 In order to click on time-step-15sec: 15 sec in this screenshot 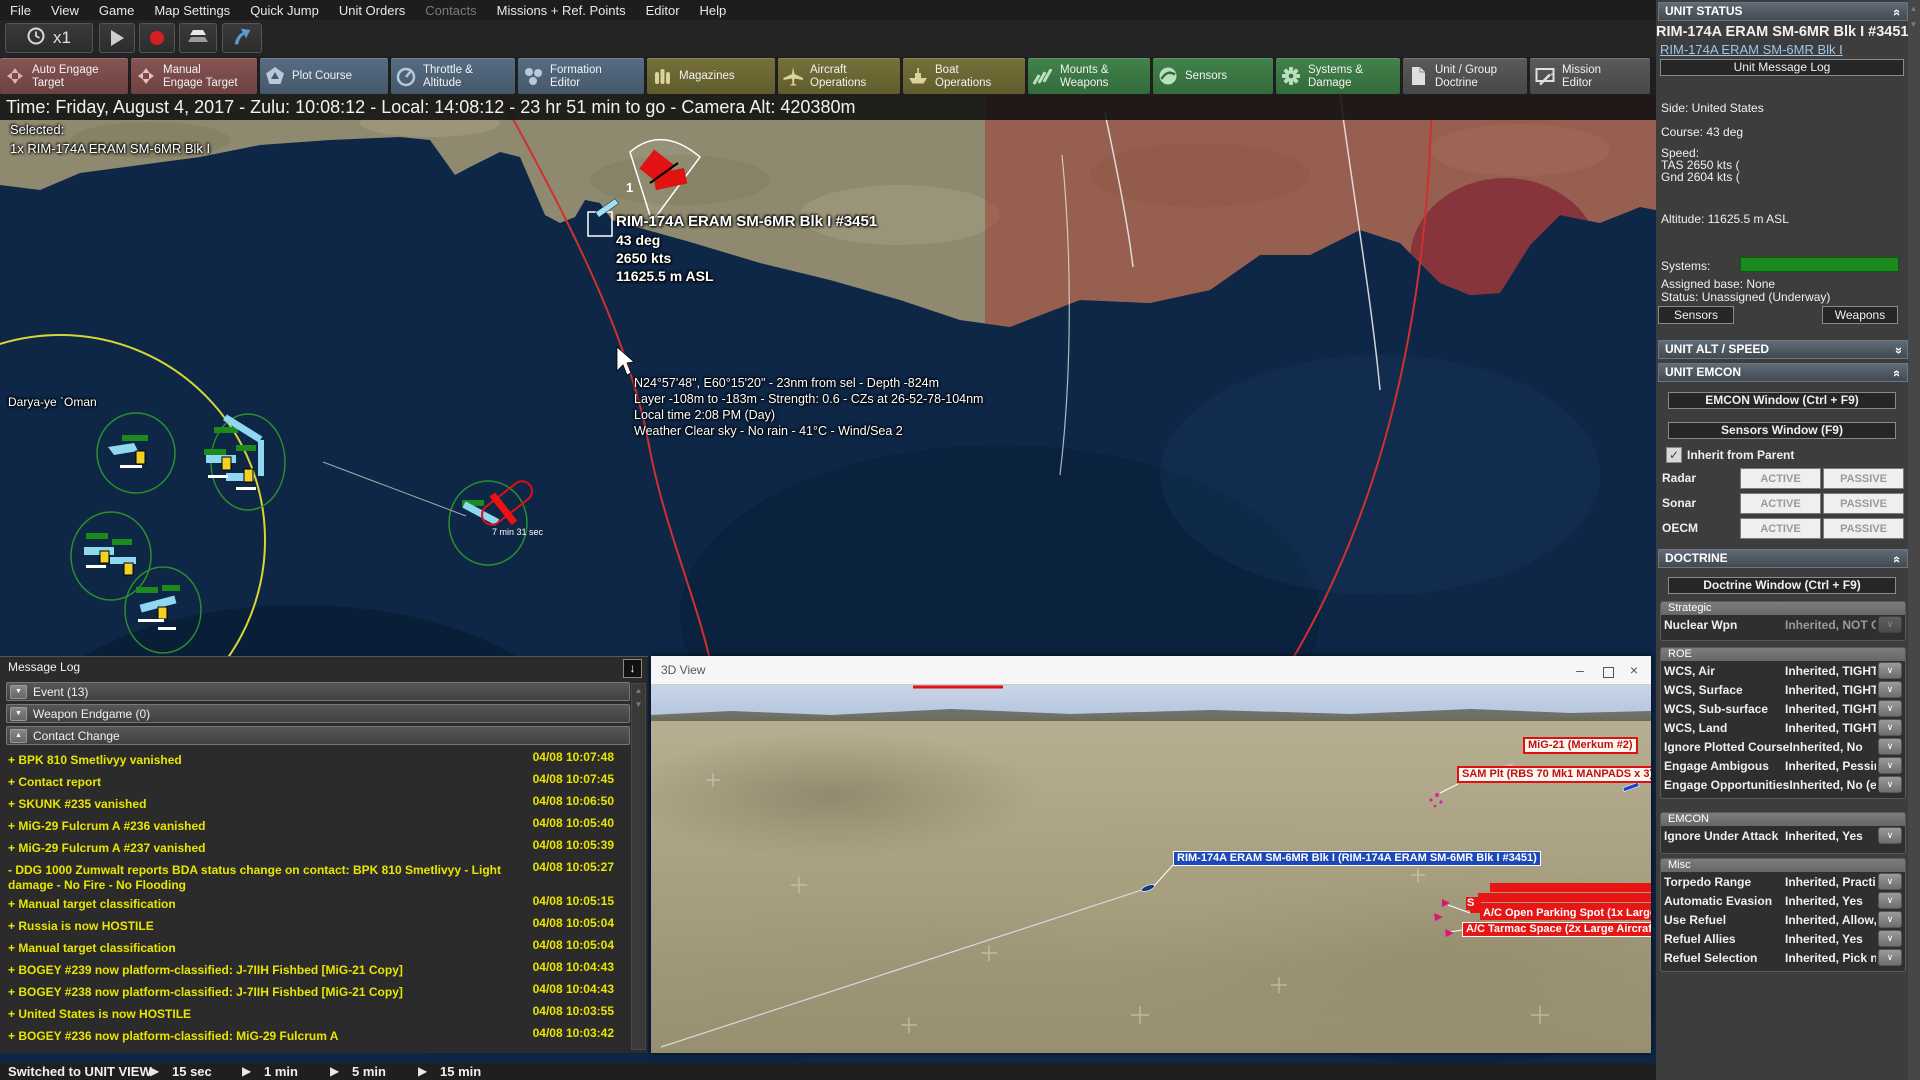, I will do `click(192, 1071)`.